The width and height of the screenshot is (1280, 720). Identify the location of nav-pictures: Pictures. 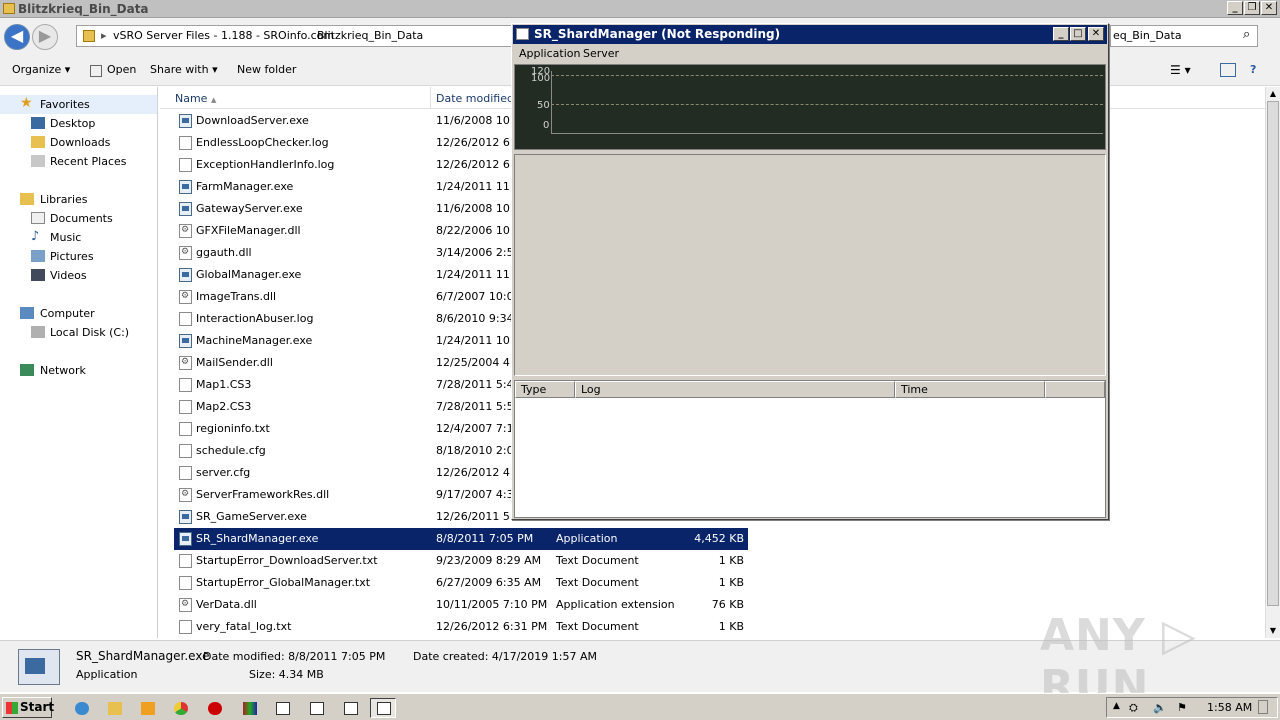
(78, 256).